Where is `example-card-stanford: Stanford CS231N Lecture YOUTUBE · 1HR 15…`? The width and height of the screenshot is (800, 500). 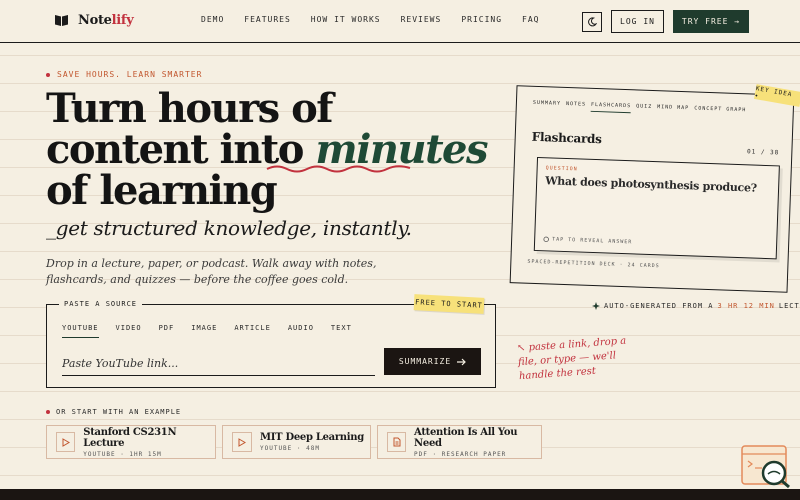 example-card-stanford: Stanford CS231N Lecture YOUTUBE · 1HR 15… is located at coordinates (131, 442).